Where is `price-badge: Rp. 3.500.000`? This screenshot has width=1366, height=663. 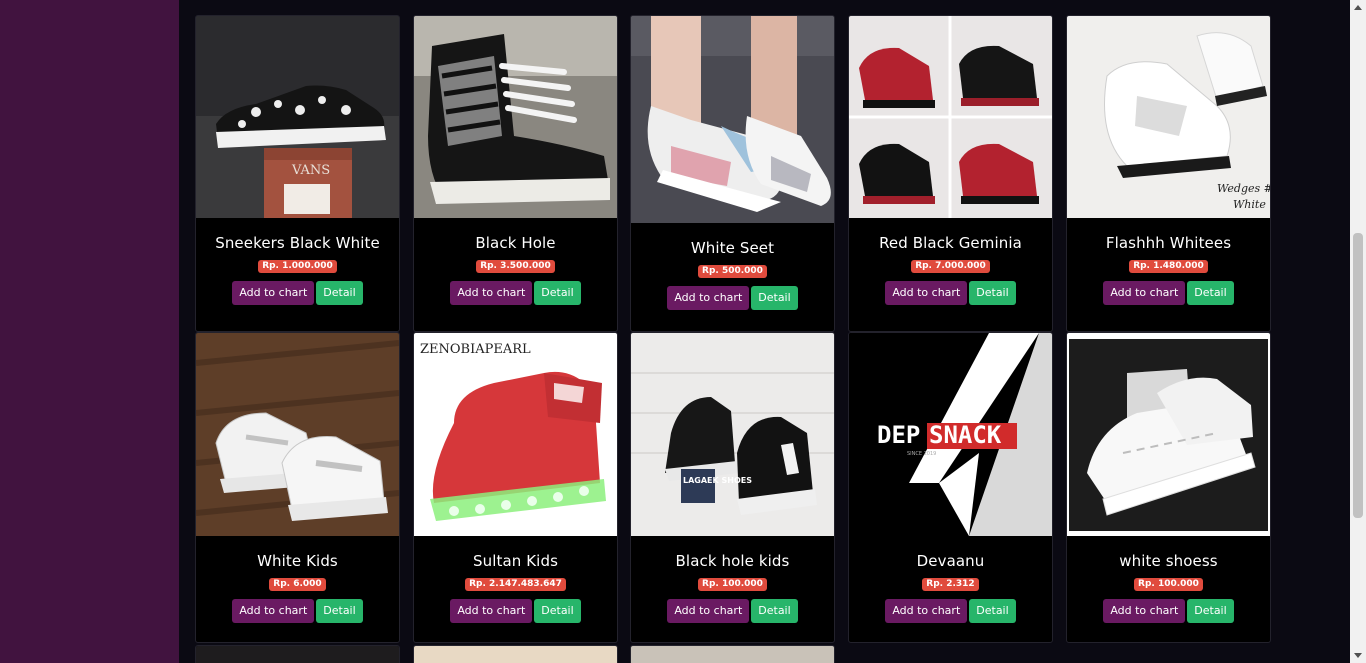
price-badge: Rp. 3.500.000 is located at coordinates (515, 266).